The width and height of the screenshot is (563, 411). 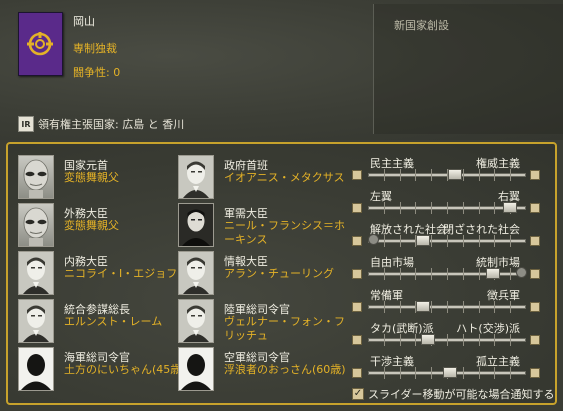 I want to click on minister-slot: 情報大臣 アラン・チューリング, so click(x=263, y=274).